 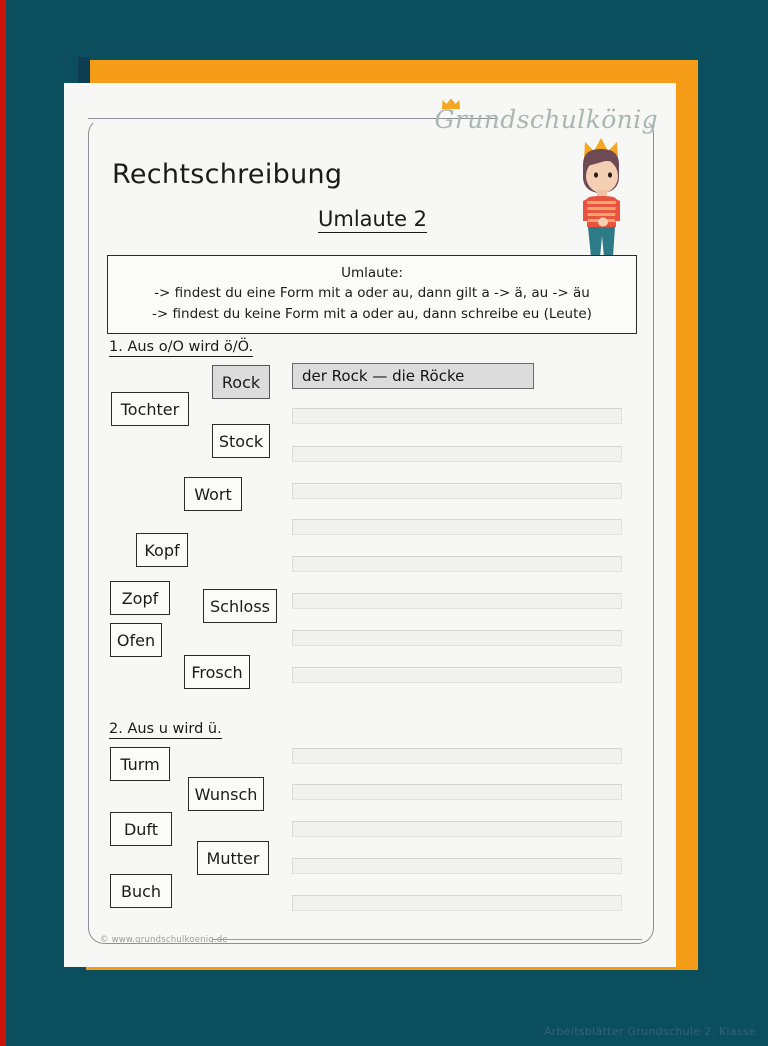 What do you see at coordinates (240, 606) in the screenshot?
I see `word-chip-schloss: Schloss` at bounding box center [240, 606].